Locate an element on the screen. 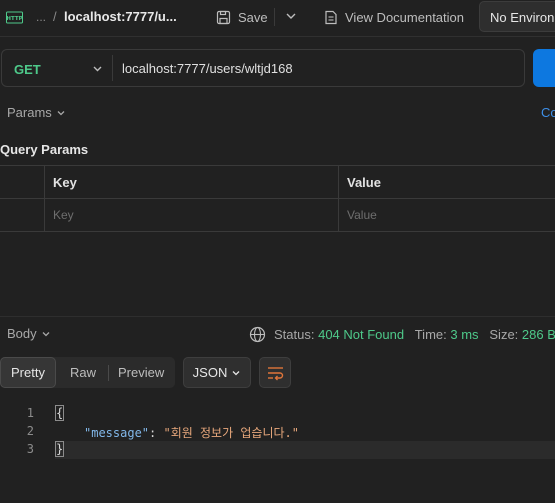 This screenshot has height=503, width=555. size-value: 286 B is located at coordinates (538, 334).